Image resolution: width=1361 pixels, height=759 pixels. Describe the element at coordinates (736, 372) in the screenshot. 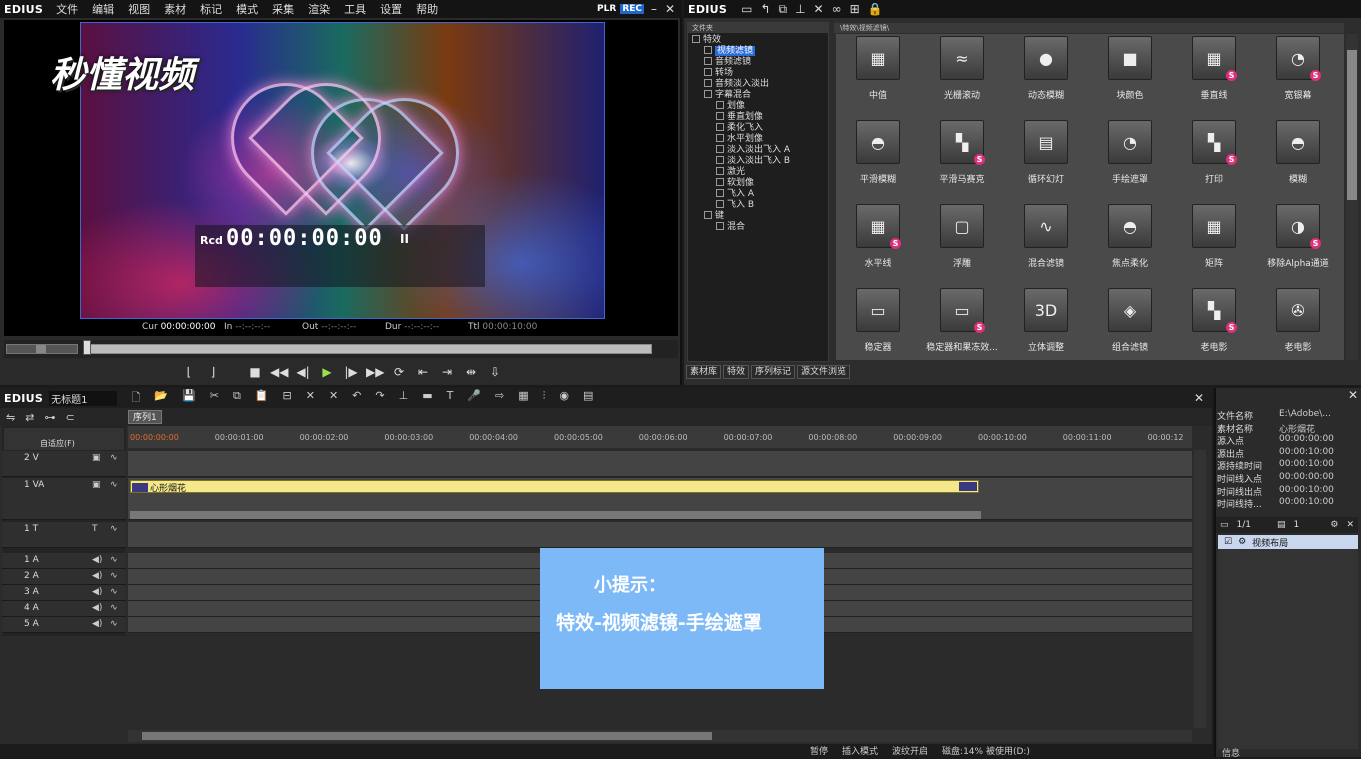

I see `tab-effects: 特效` at that location.